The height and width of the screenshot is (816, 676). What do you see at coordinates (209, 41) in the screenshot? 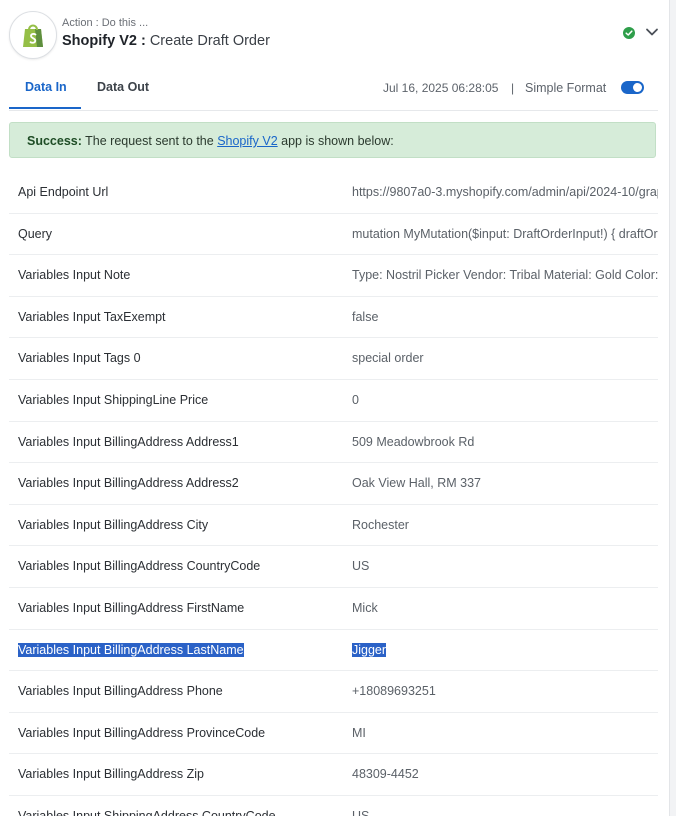
I see `action-name: Create Draft Order` at bounding box center [209, 41].